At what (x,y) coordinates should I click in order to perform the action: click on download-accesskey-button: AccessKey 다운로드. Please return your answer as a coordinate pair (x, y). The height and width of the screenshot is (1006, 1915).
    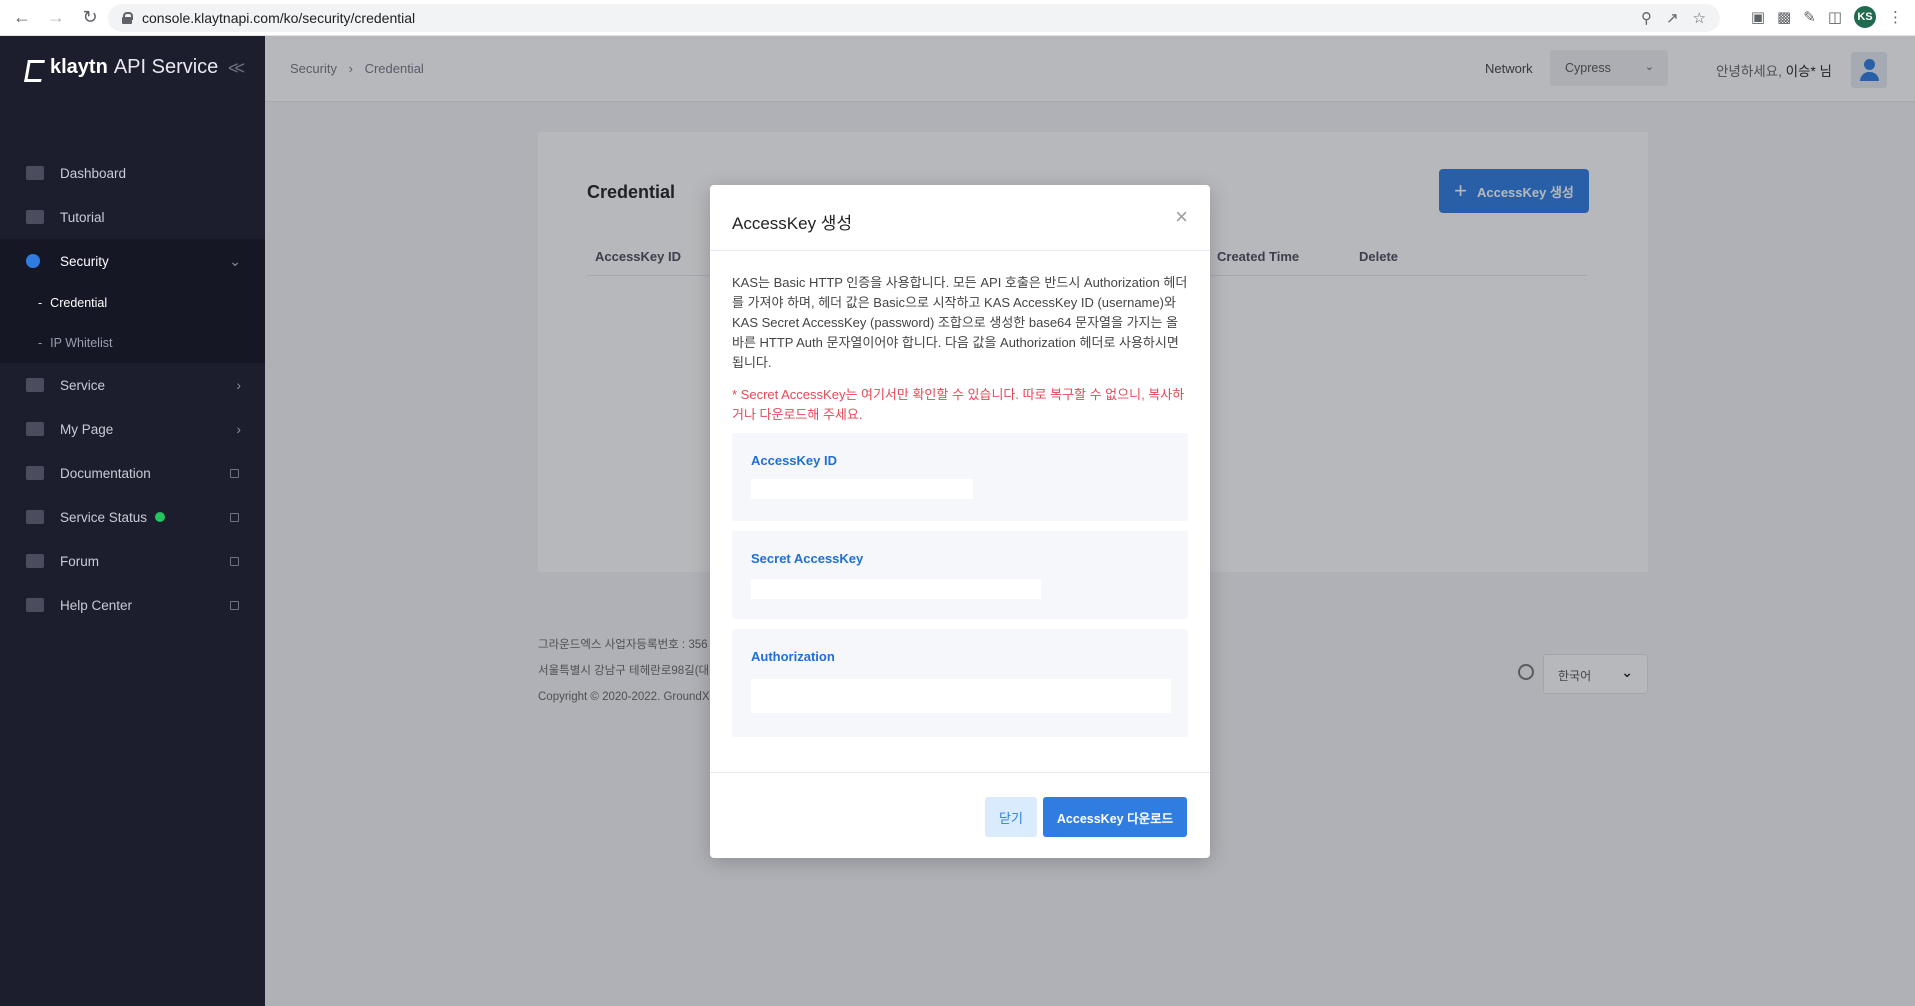
    Looking at the image, I should click on (1115, 817).